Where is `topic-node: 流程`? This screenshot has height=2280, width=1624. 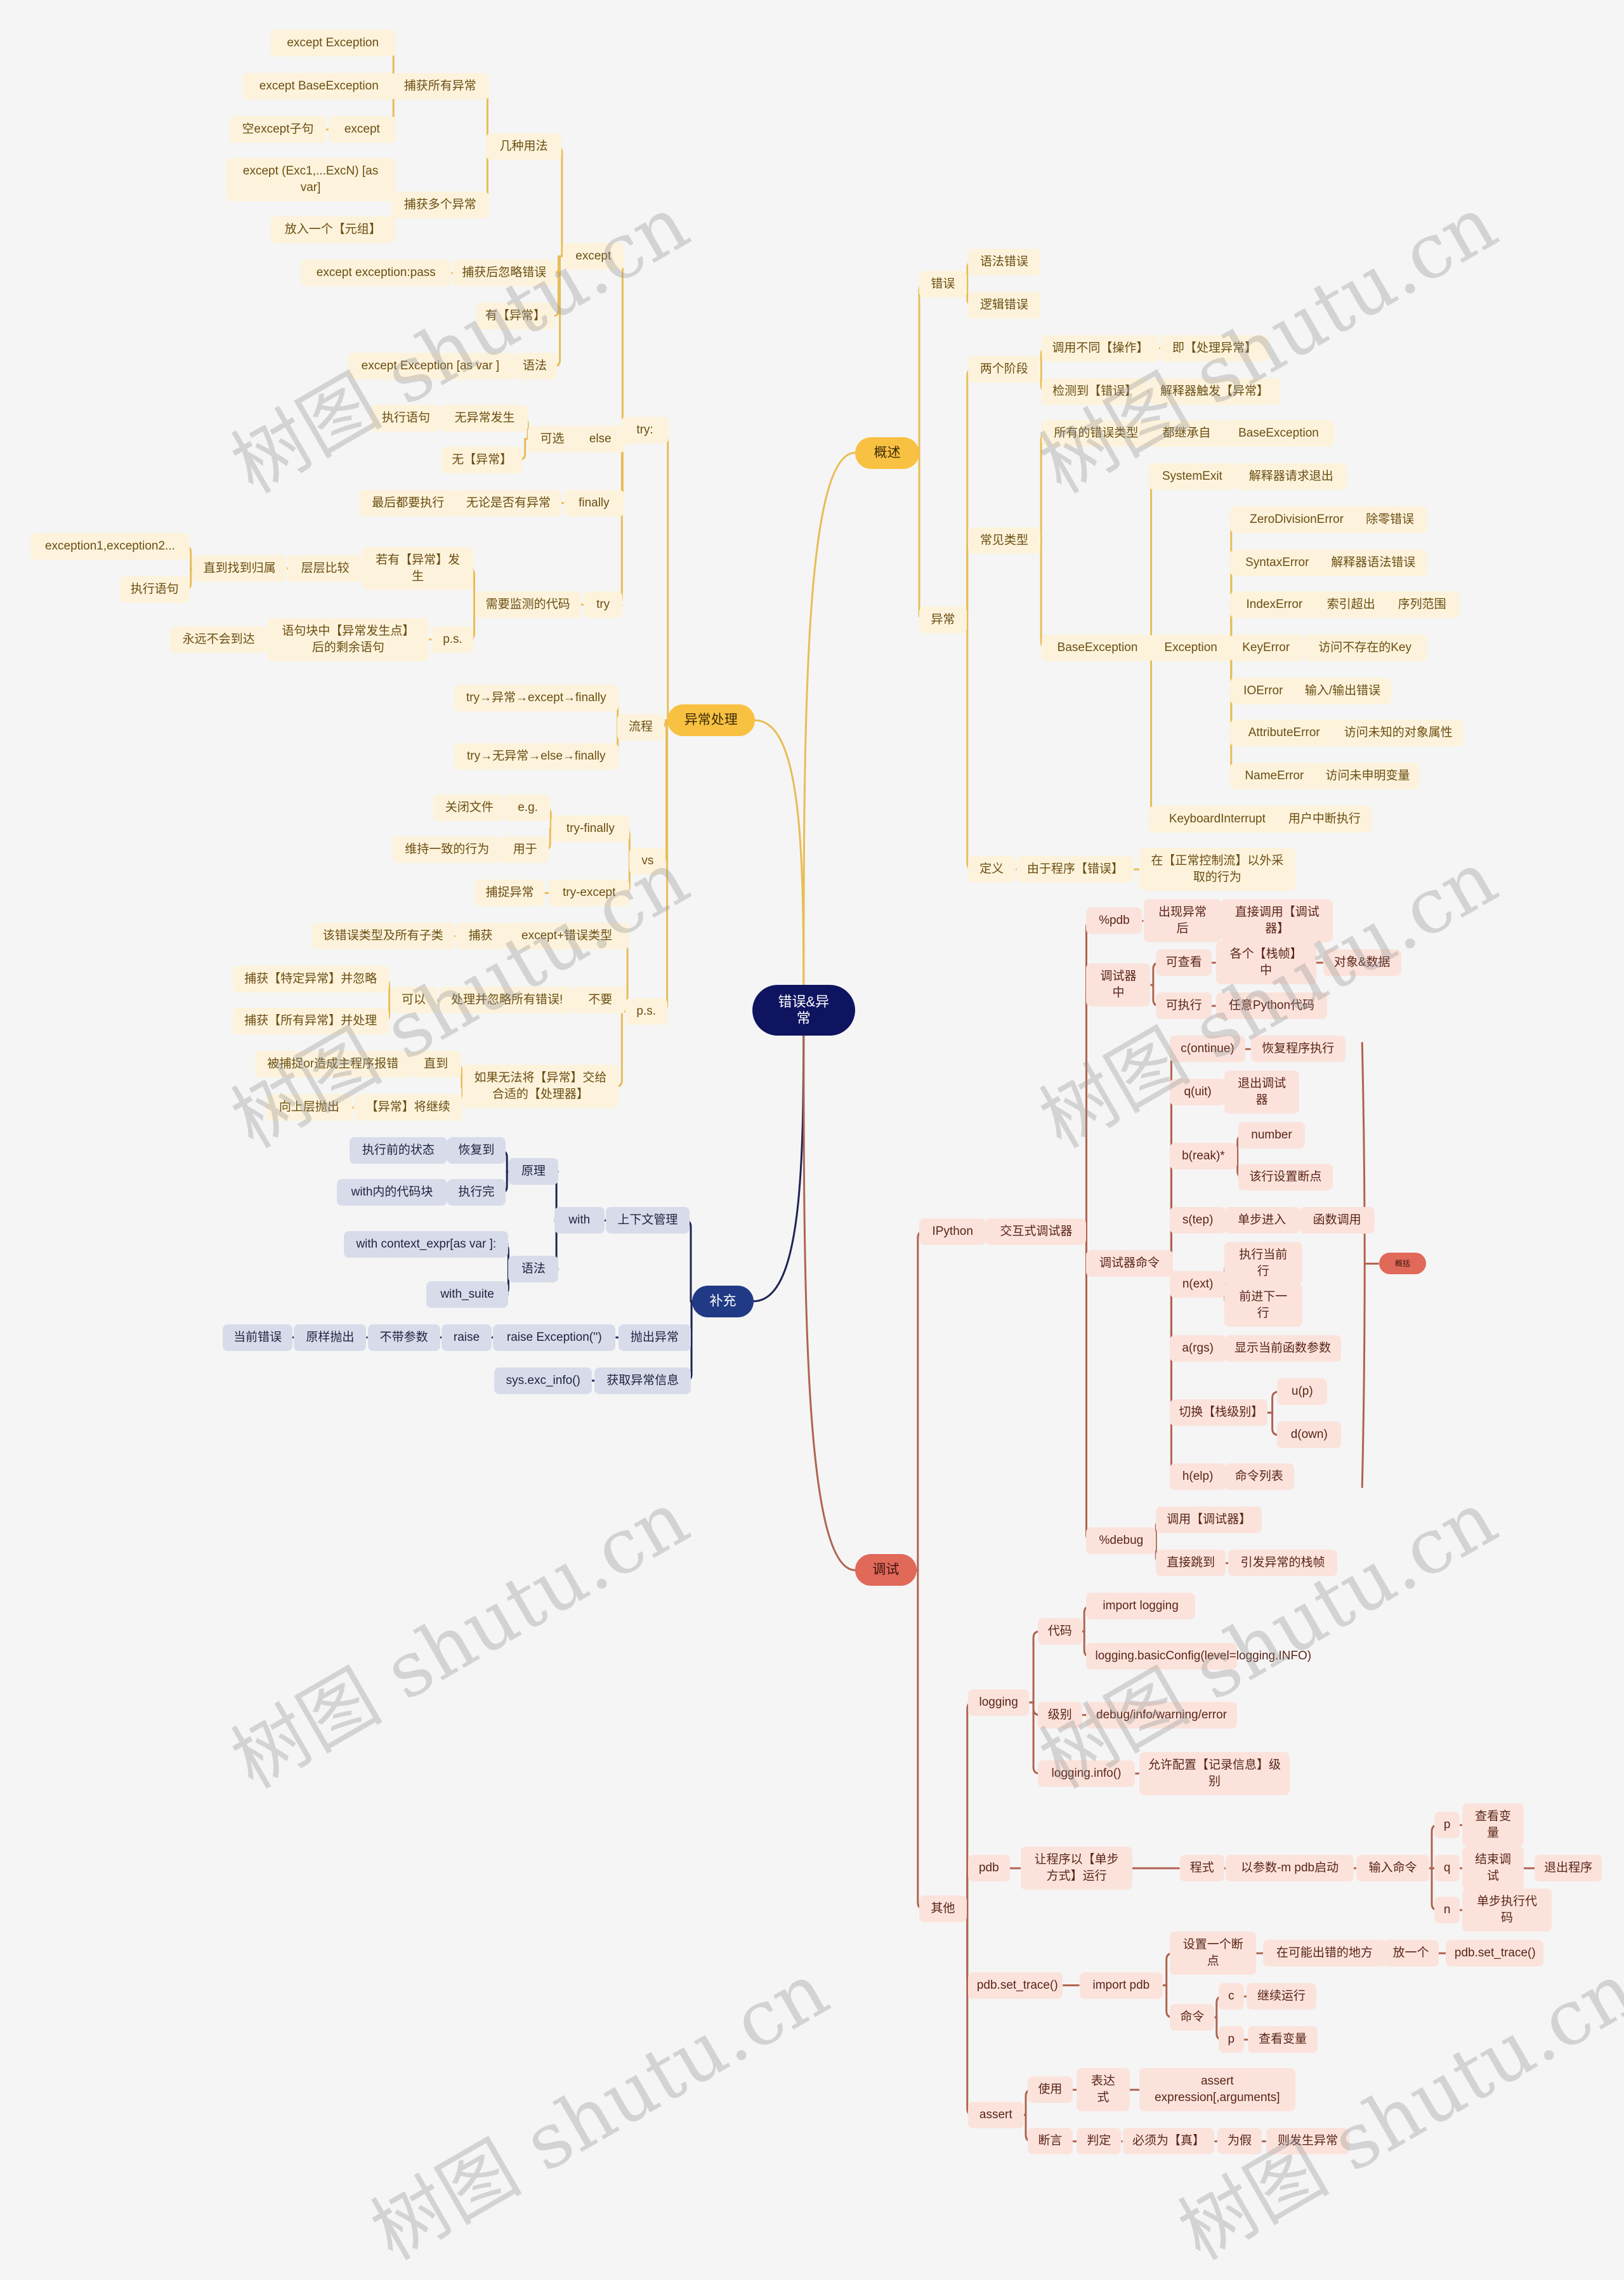 topic-node: 流程 is located at coordinates (641, 727).